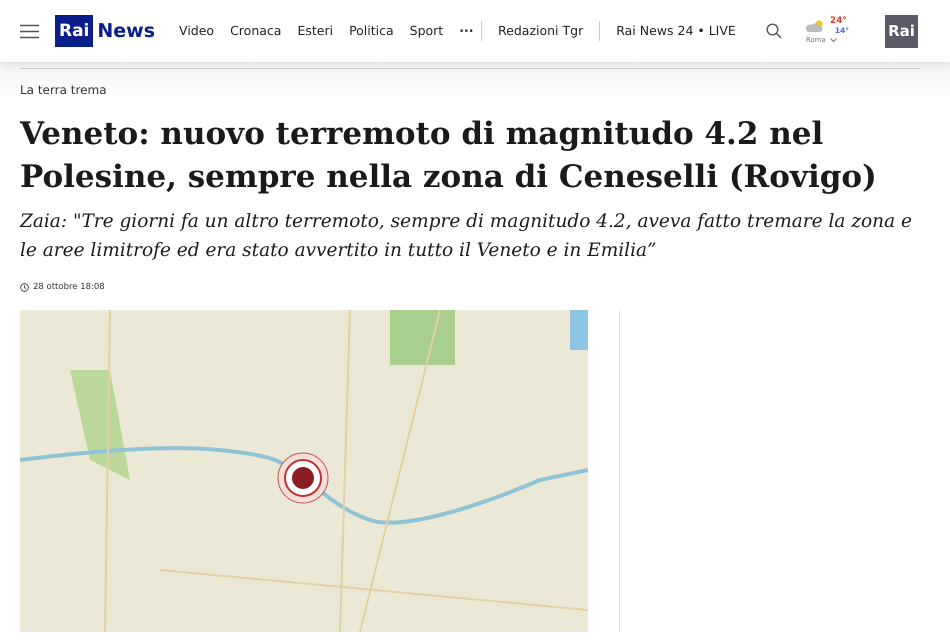 This screenshot has height=640, width=950. What do you see at coordinates (256, 31) in the screenshot?
I see `nav-link: Cronaca` at bounding box center [256, 31].